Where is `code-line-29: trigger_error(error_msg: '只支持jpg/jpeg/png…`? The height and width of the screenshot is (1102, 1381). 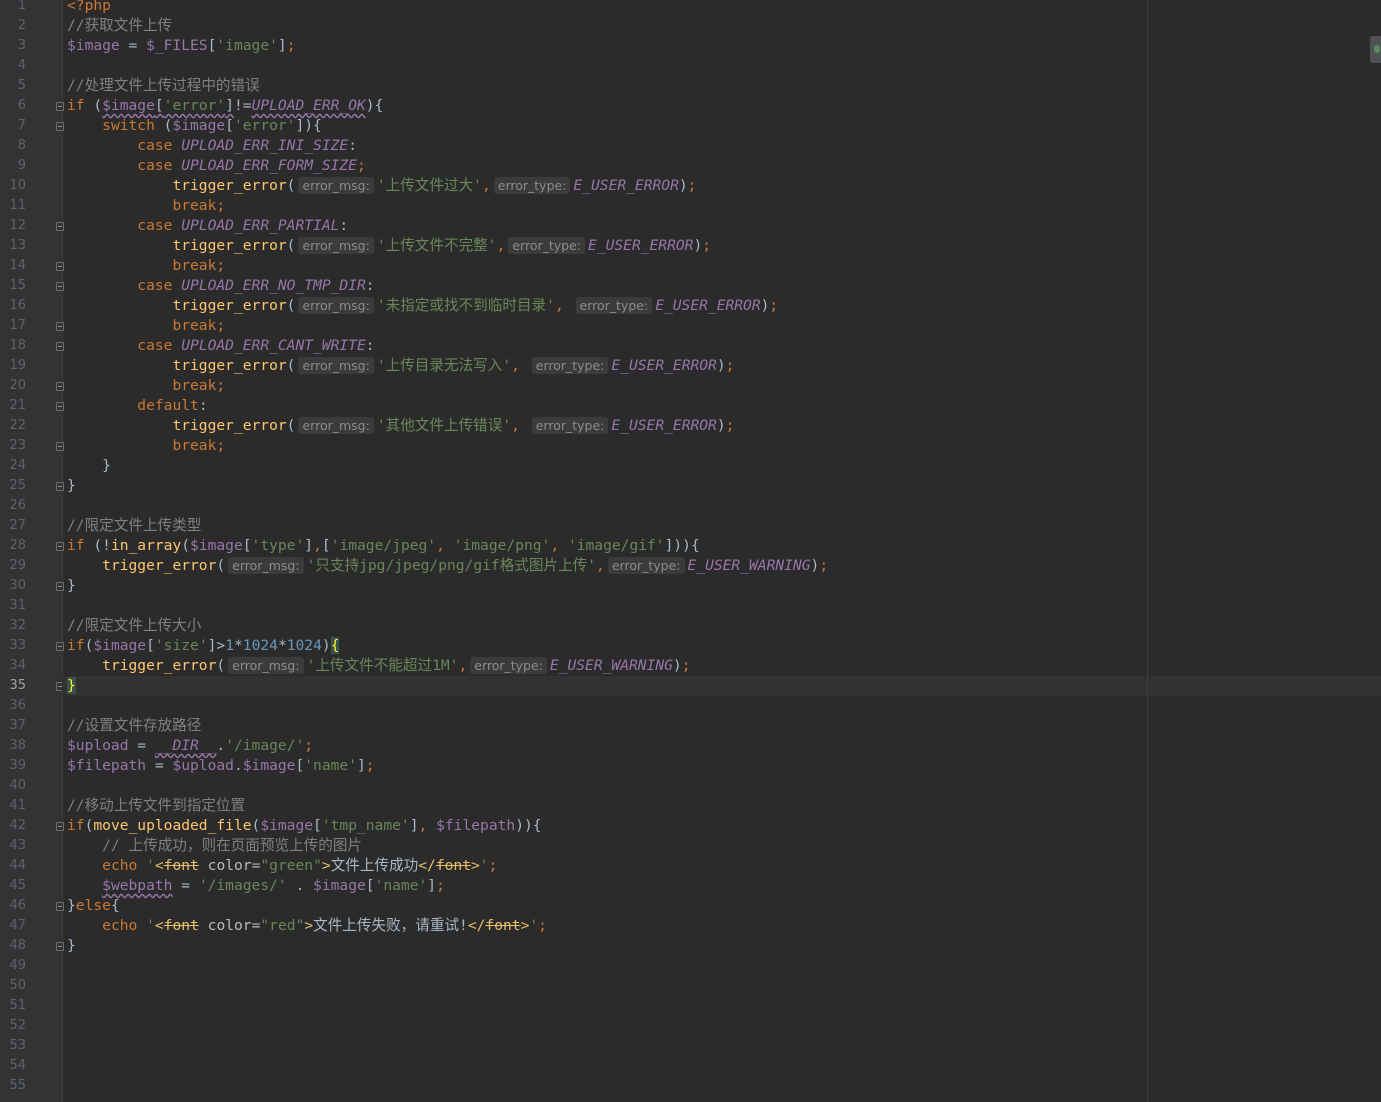 code-line-29: trigger_error(error_msg: '只支持jpg/jpeg/png… is located at coordinates (465, 565).